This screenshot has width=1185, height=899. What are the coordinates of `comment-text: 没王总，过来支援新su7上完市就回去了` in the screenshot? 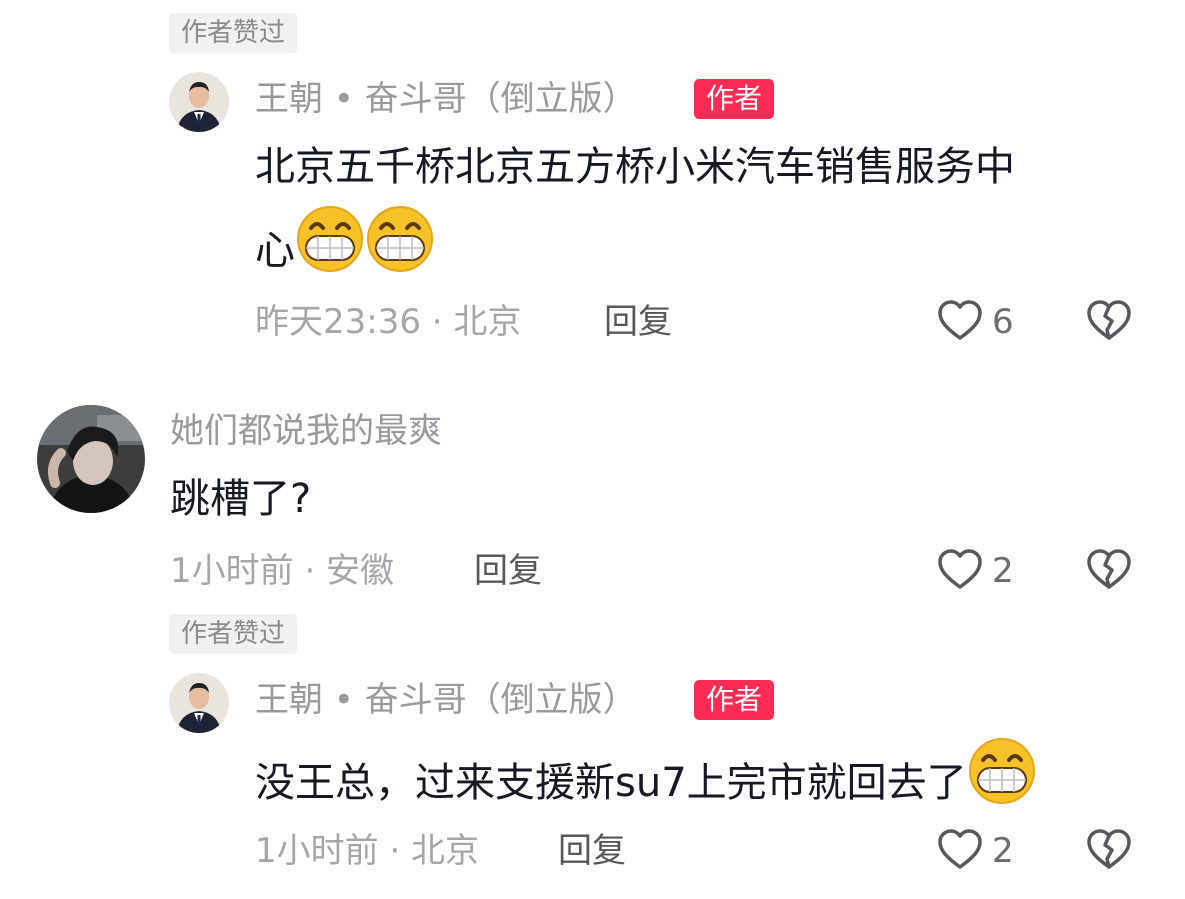 It's located at (646, 783).